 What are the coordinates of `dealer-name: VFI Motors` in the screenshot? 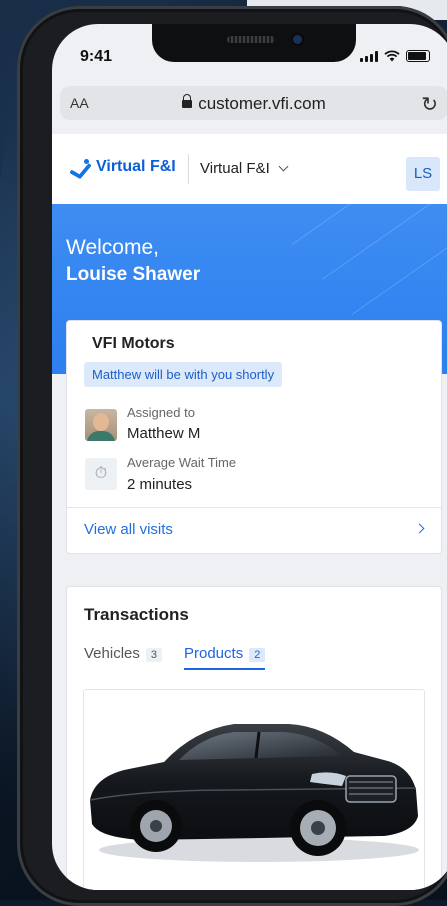 It's located at (133, 343).